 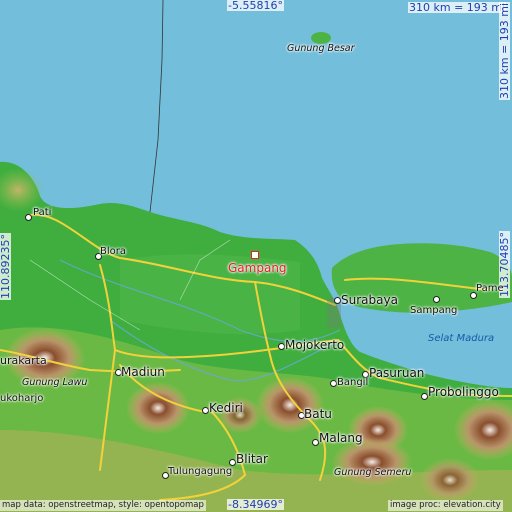 I want to click on place-blora: Blora, so click(x=113, y=251).